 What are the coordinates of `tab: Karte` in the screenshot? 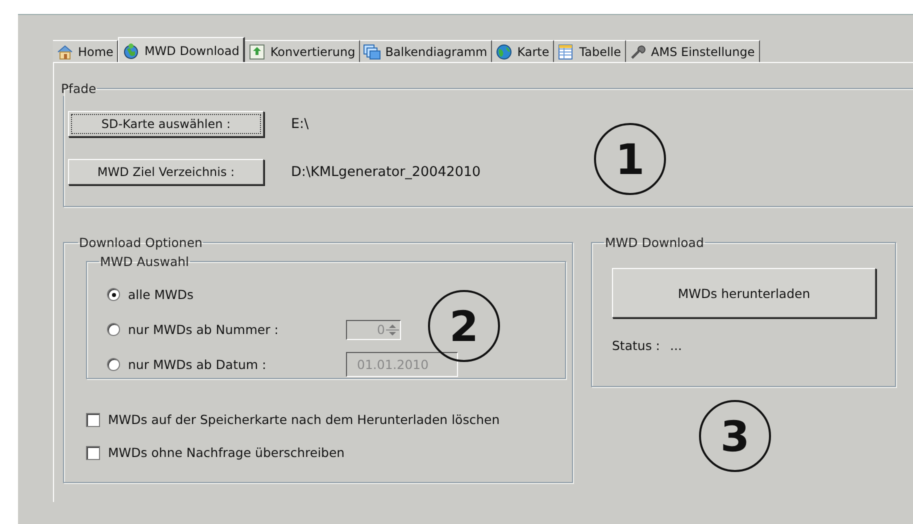 It's located at (523, 51).